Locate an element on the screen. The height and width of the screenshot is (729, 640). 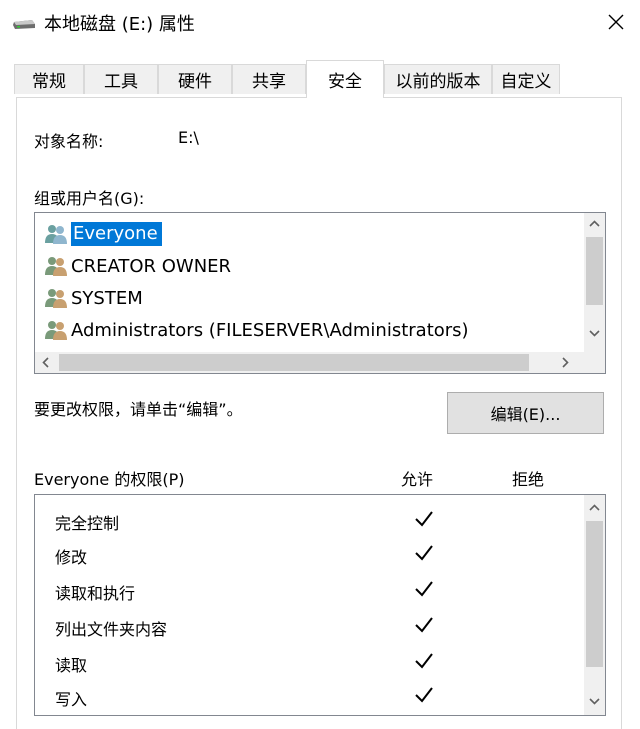
tab-security: 安全 is located at coordinates (345, 79).